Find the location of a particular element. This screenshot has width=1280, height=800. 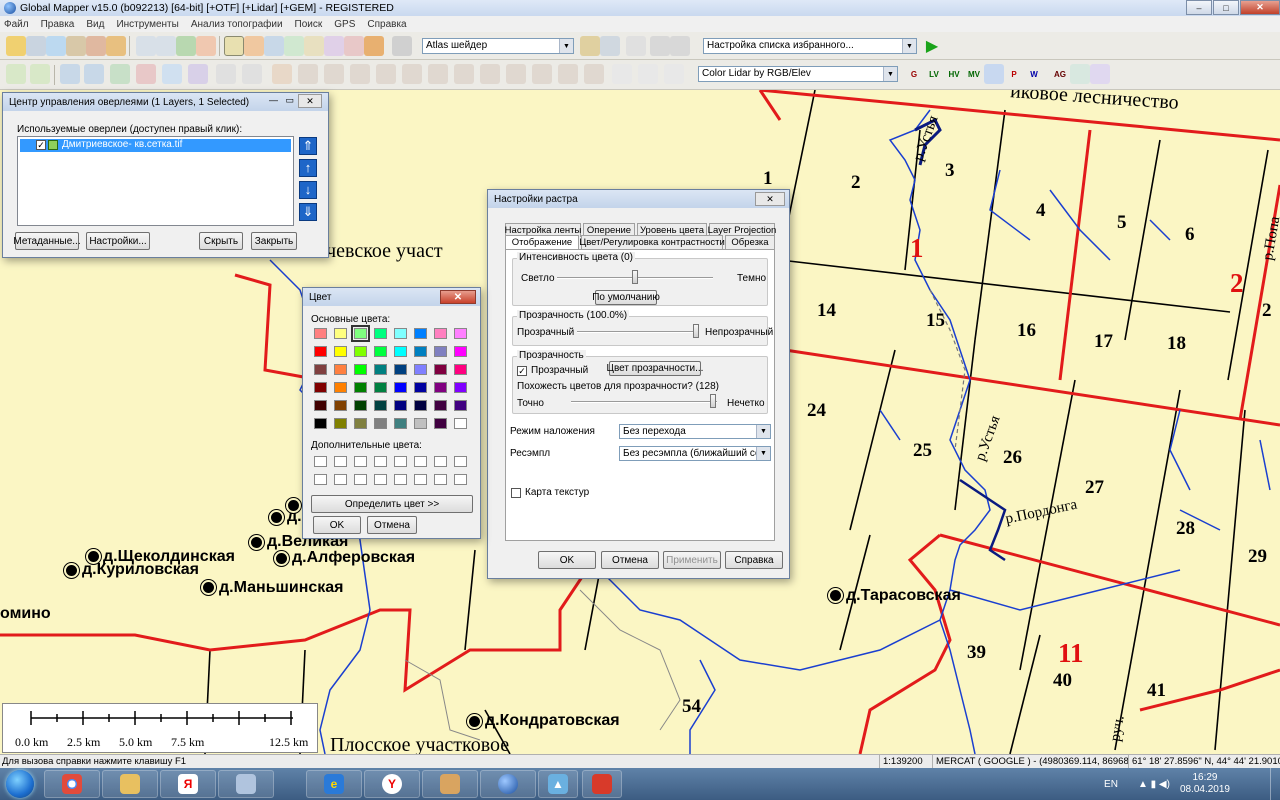

lidar-color-combo: Color Lidar by RGB/Elev ▼ is located at coordinates (798, 74).